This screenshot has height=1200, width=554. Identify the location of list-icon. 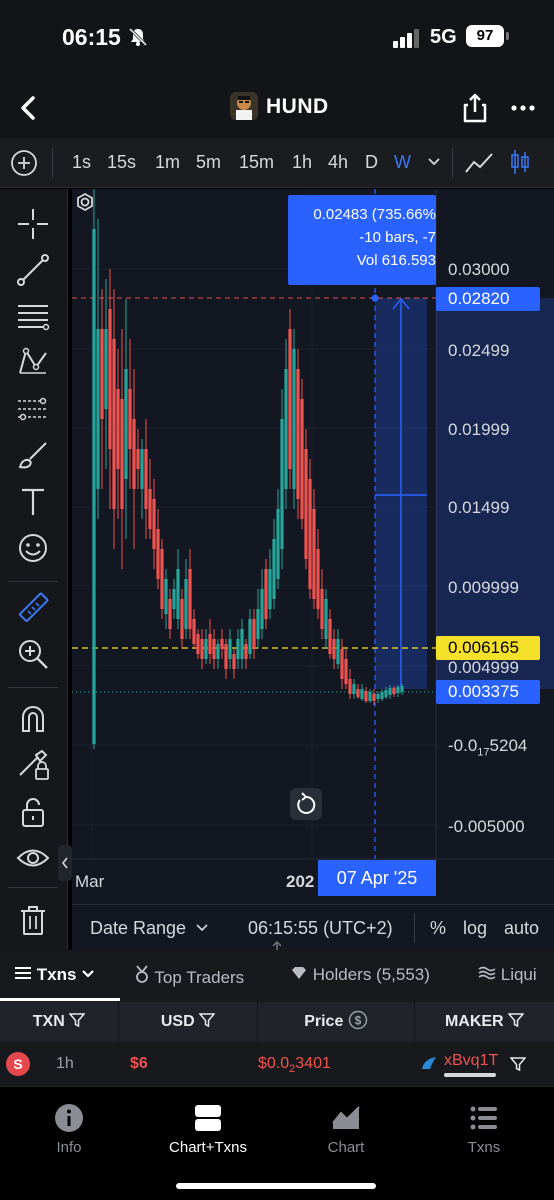
(23, 973).